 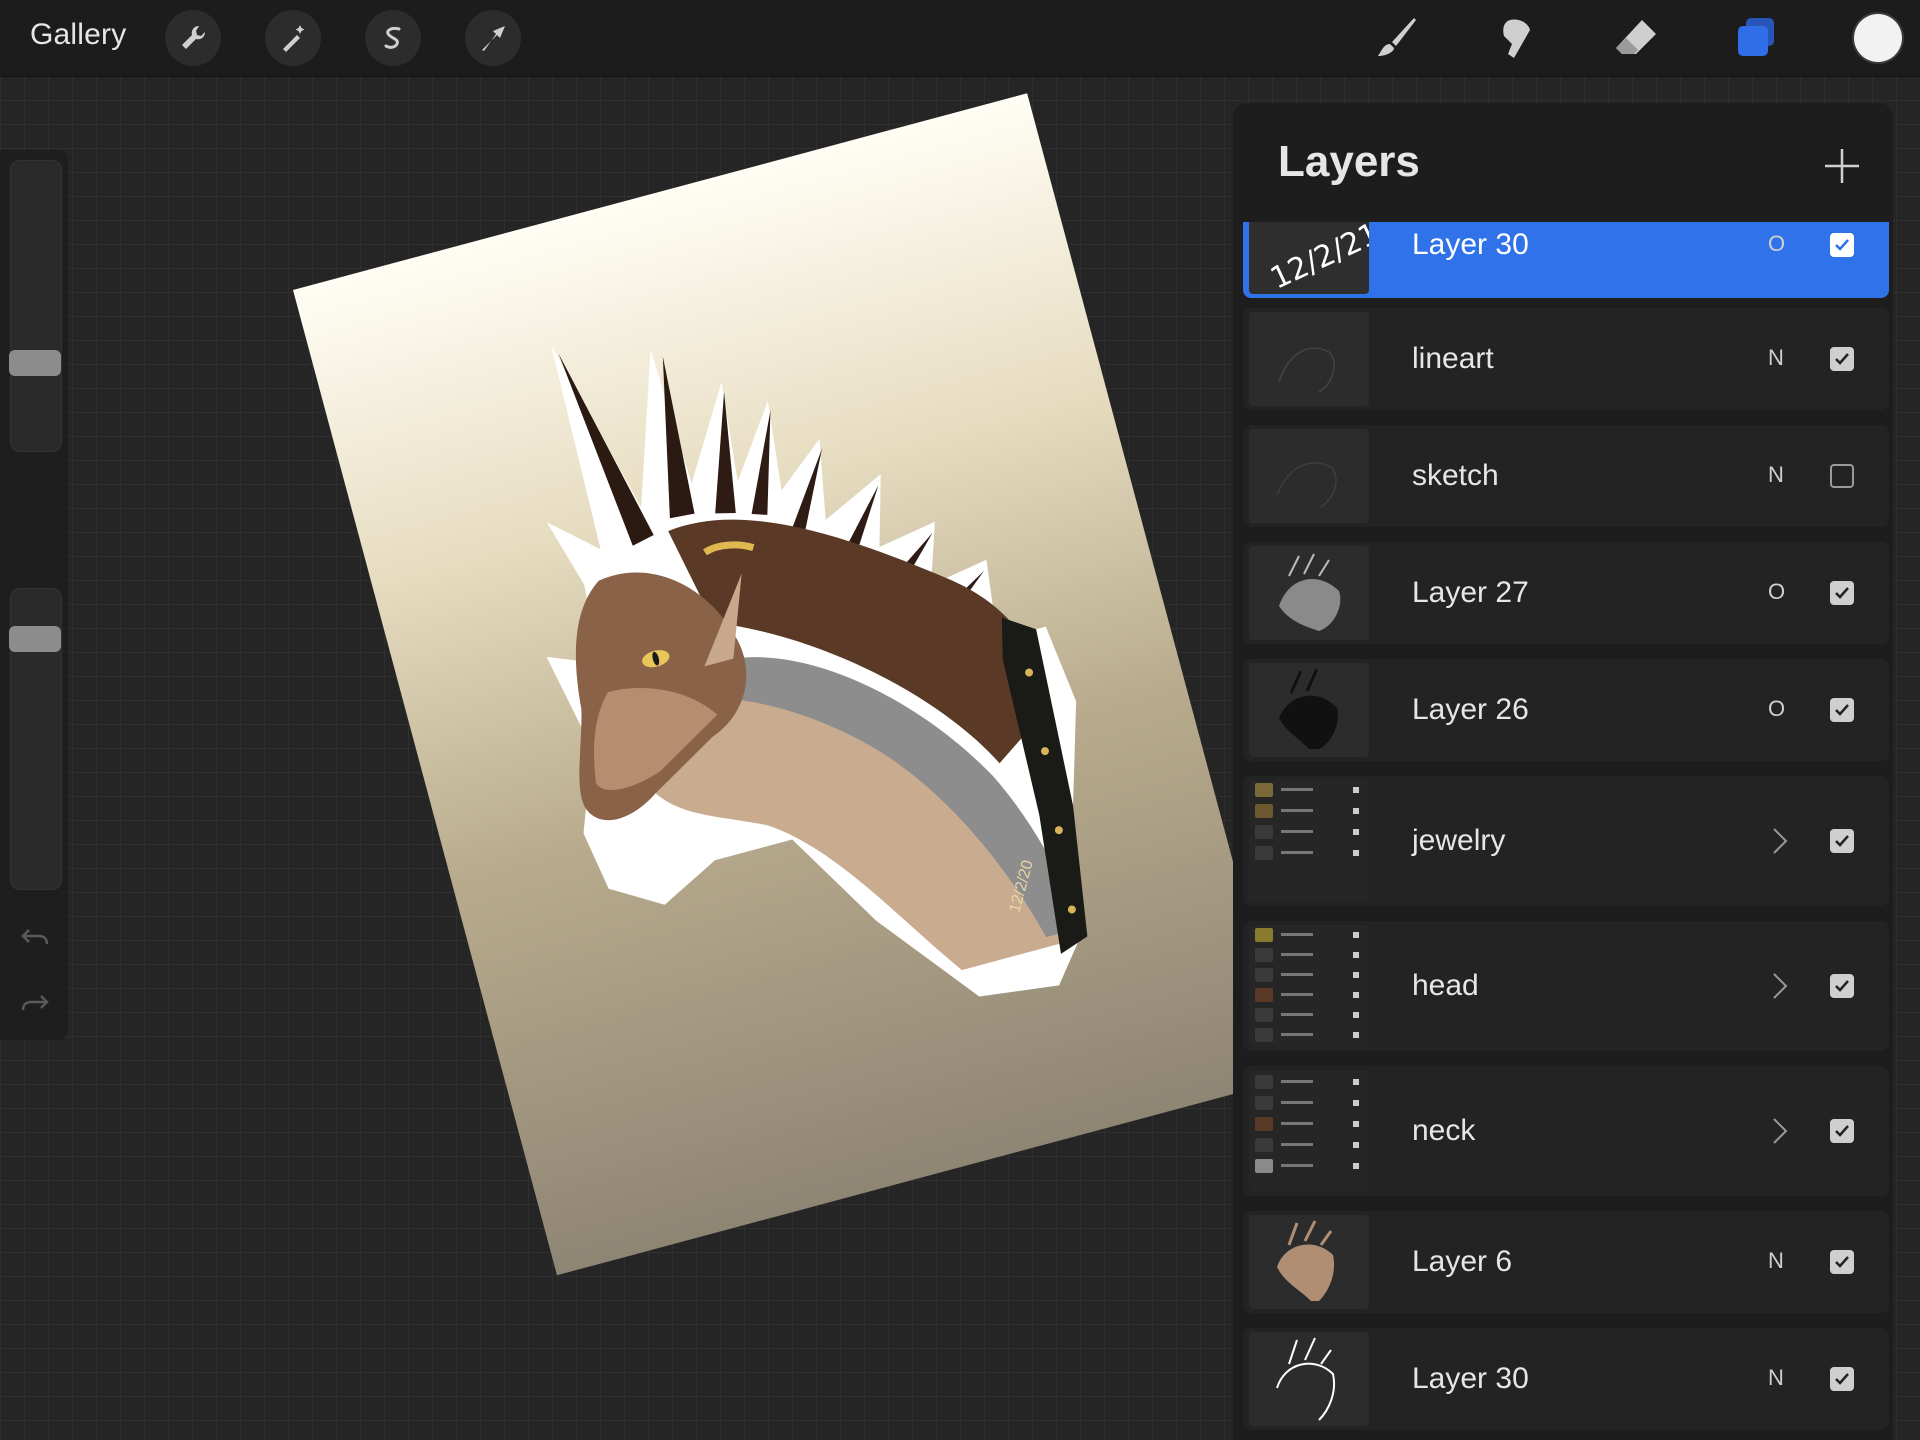 What do you see at coordinates (1462, 1261) in the screenshot?
I see `layer-name: Layer 6` at bounding box center [1462, 1261].